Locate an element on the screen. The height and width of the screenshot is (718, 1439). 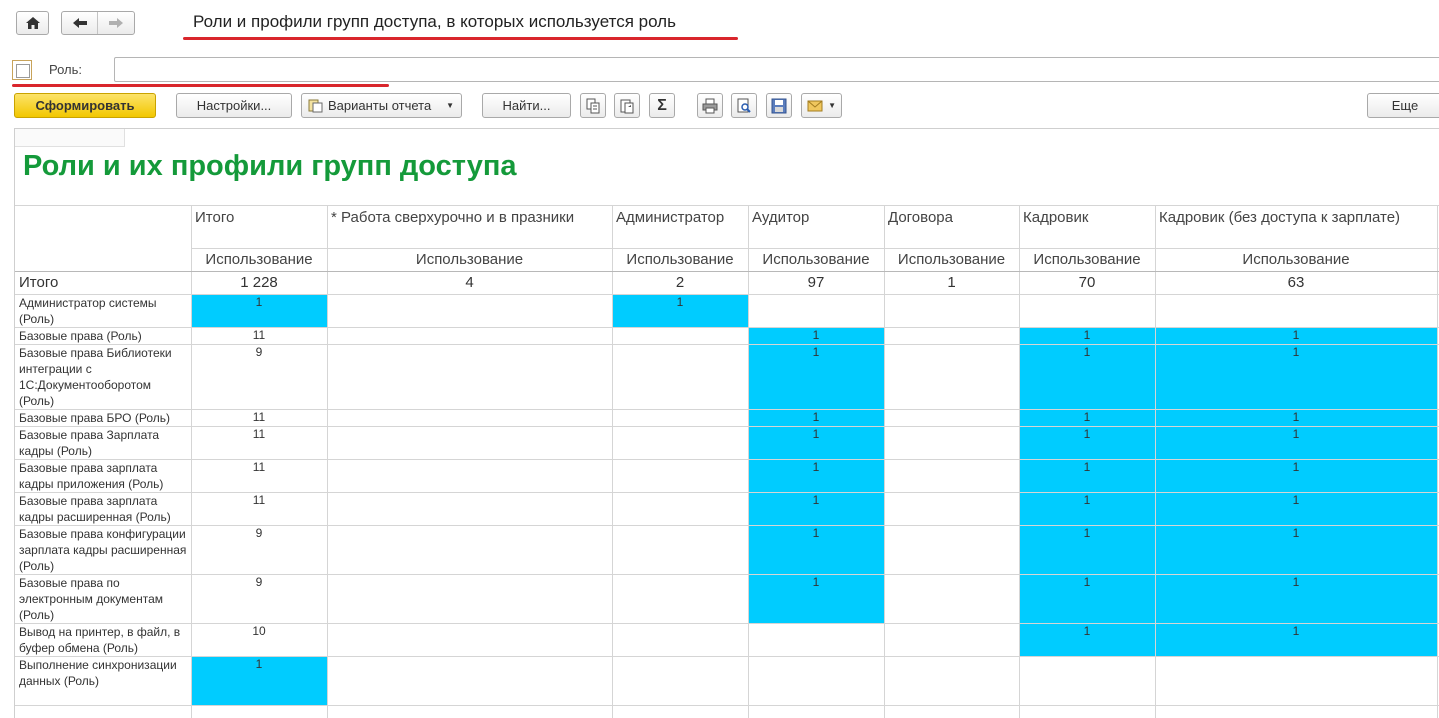
copy-button is located at coordinates (593, 105).